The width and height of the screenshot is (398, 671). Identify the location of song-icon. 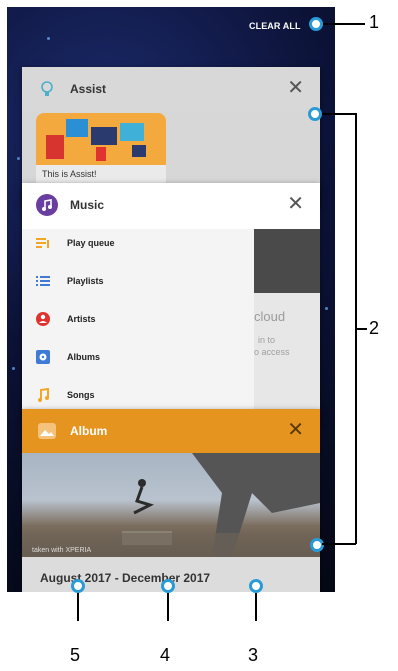
(43, 394).